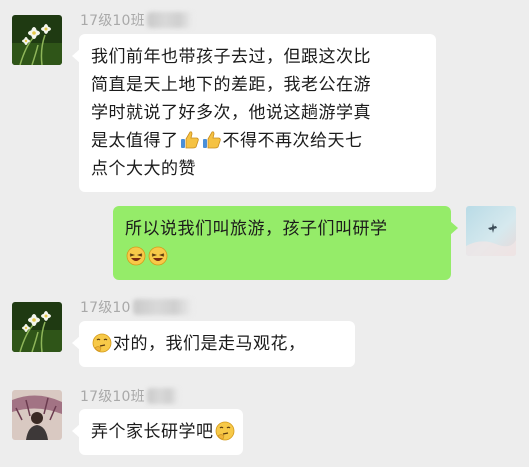  Describe the element at coordinates (135, 141) in the screenshot. I see `message-text: 是太值得了` at that location.